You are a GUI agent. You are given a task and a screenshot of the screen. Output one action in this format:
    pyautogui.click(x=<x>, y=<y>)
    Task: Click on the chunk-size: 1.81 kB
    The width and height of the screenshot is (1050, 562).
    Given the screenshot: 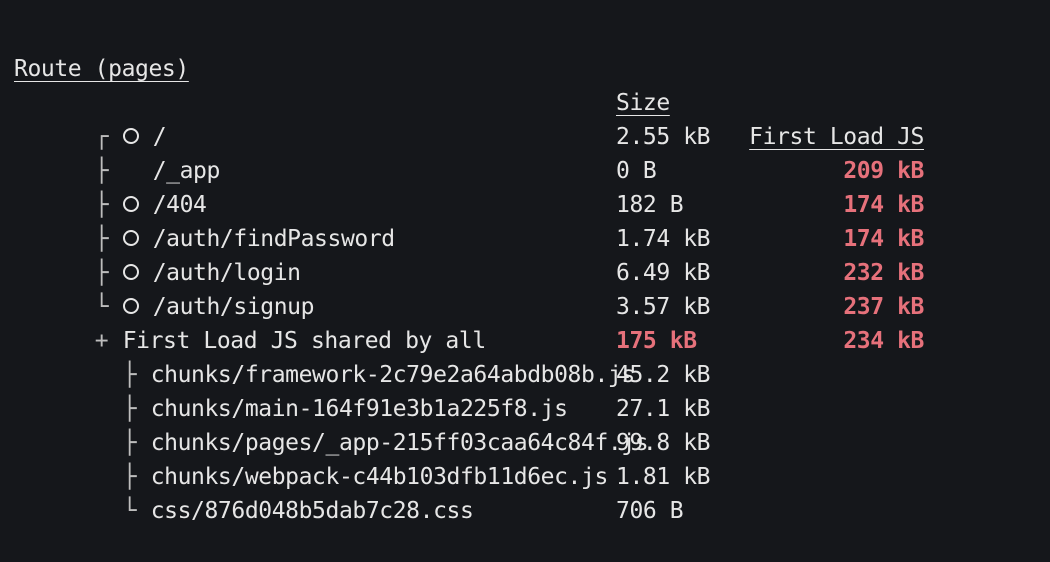 What is the action you would take?
    pyautogui.click(x=663, y=477)
    